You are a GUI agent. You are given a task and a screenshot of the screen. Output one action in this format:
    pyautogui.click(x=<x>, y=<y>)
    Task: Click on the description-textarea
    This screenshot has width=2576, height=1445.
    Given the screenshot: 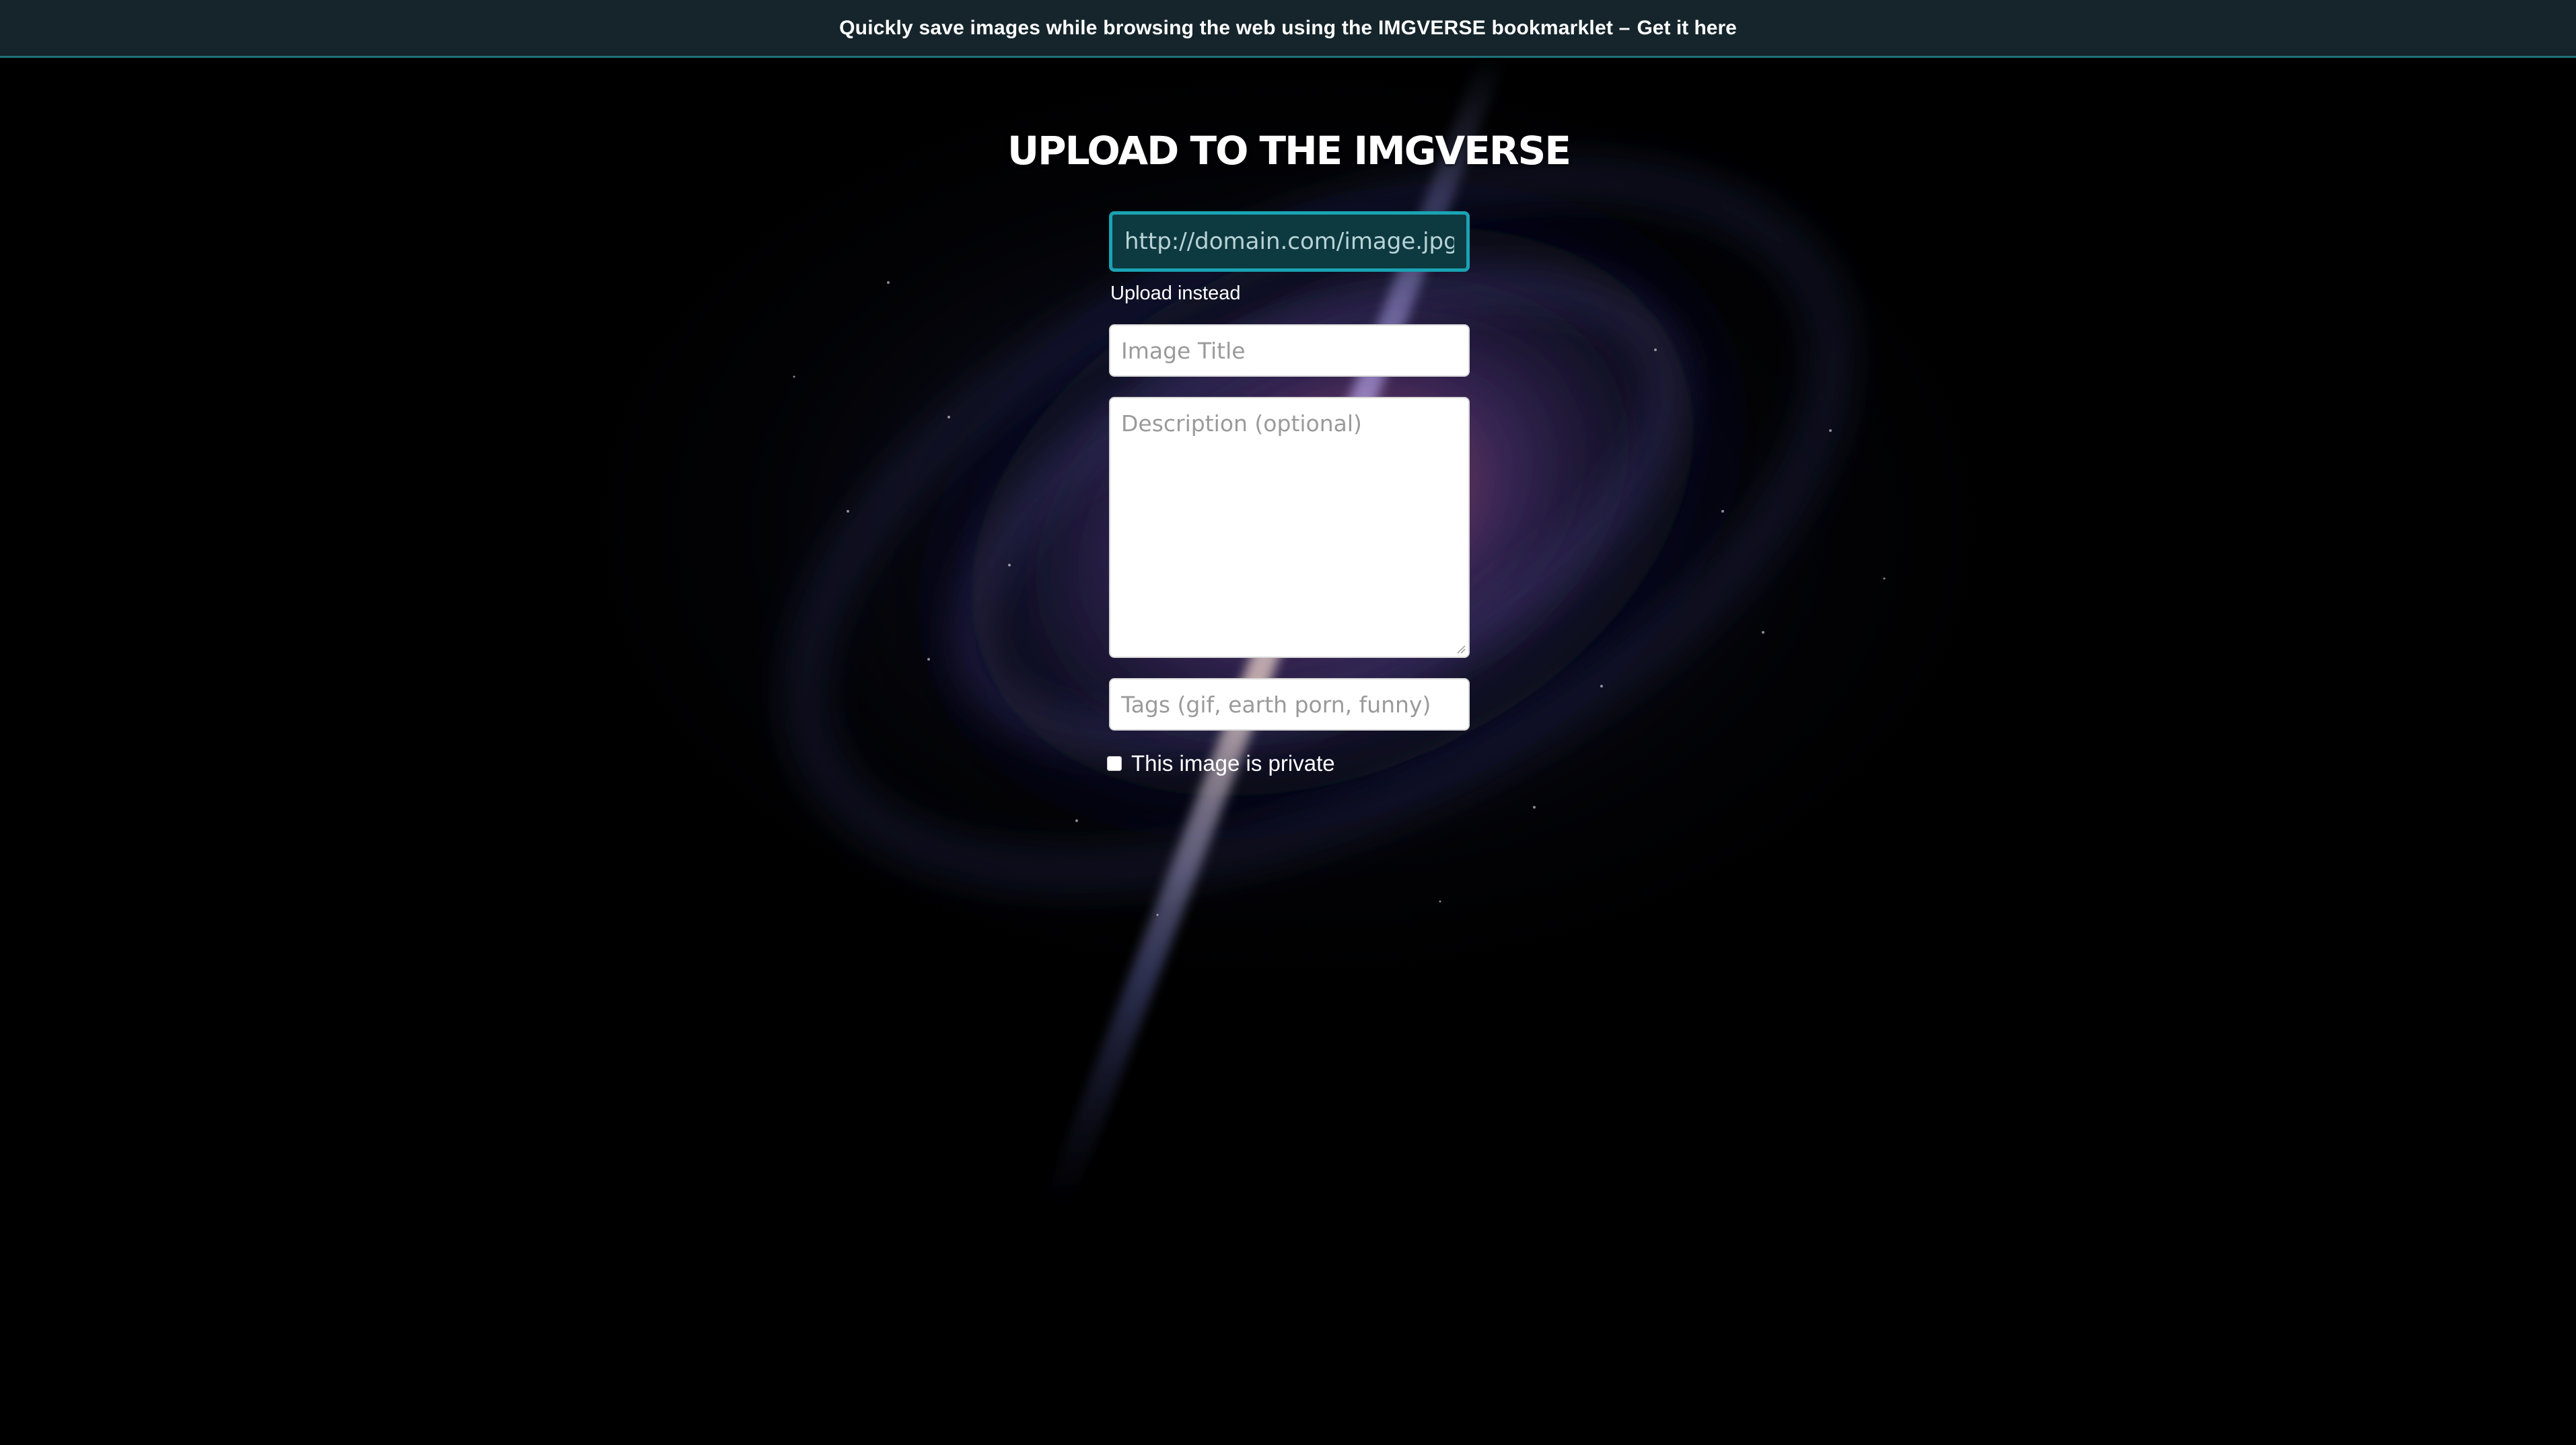 What is the action you would take?
    pyautogui.click(x=1289, y=527)
    